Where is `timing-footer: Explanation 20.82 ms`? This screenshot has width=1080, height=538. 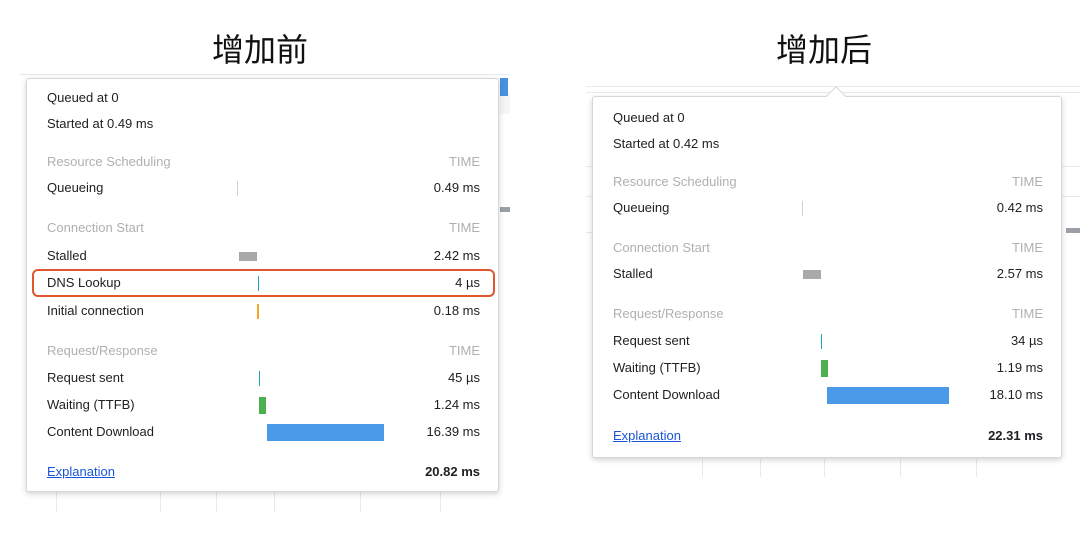
timing-footer: Explanation 20.82 ms is located at coordinates (262, 472).